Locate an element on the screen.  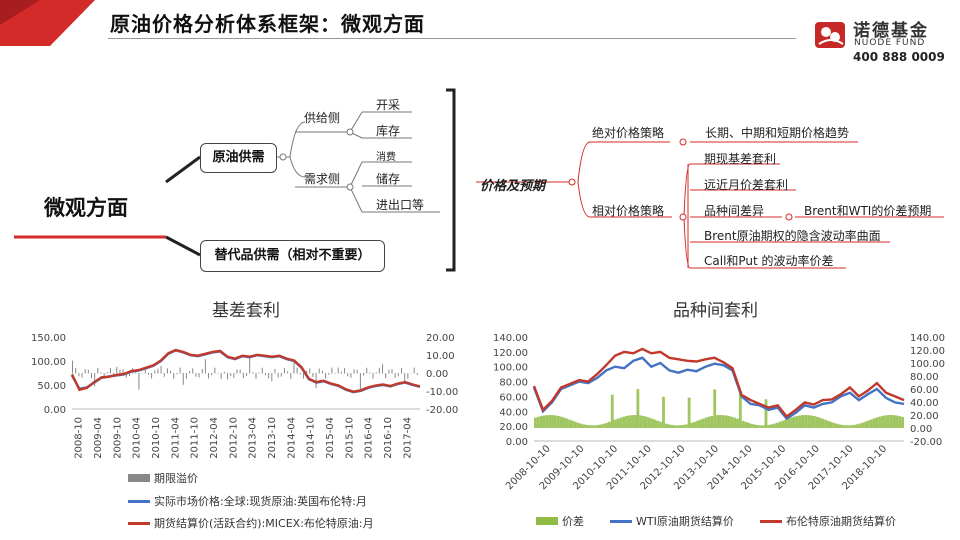
y-left-tick-label: 100.00 is located at coordinates (510, 368).